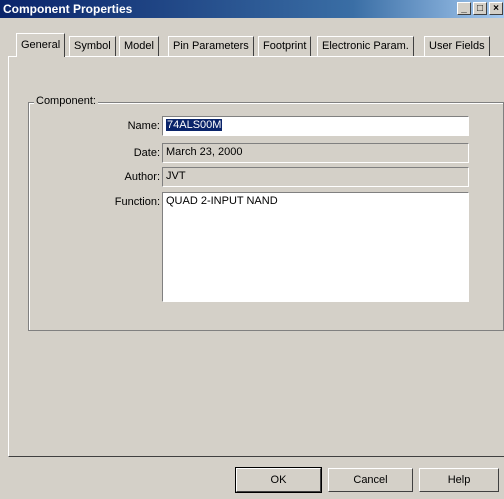 The image size is (504, 499). I want to click on name-value: 74ALS00M, so click(194, 125).